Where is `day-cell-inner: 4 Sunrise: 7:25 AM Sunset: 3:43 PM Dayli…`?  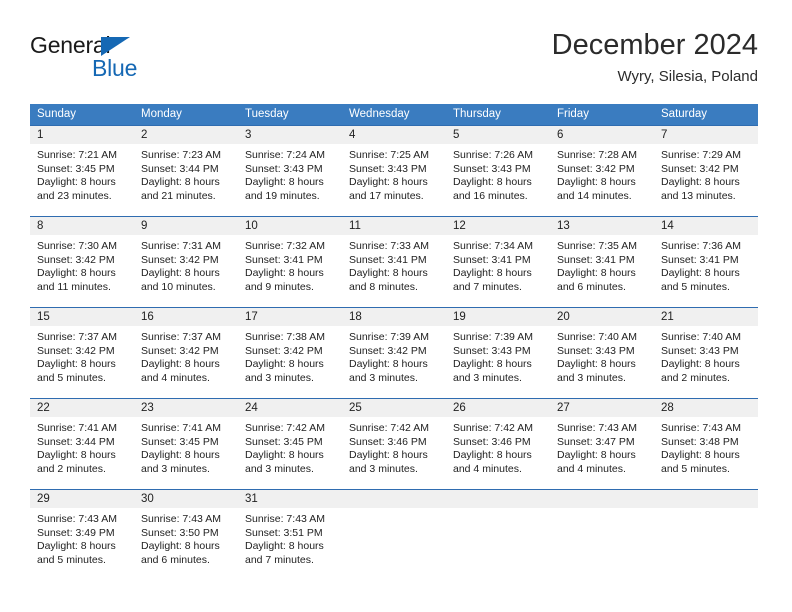 day-cell-inner: 4 Sunrise: 7:25 AM Sunset: 3:43 PM Dayli… is located at coordinates (394, 171).